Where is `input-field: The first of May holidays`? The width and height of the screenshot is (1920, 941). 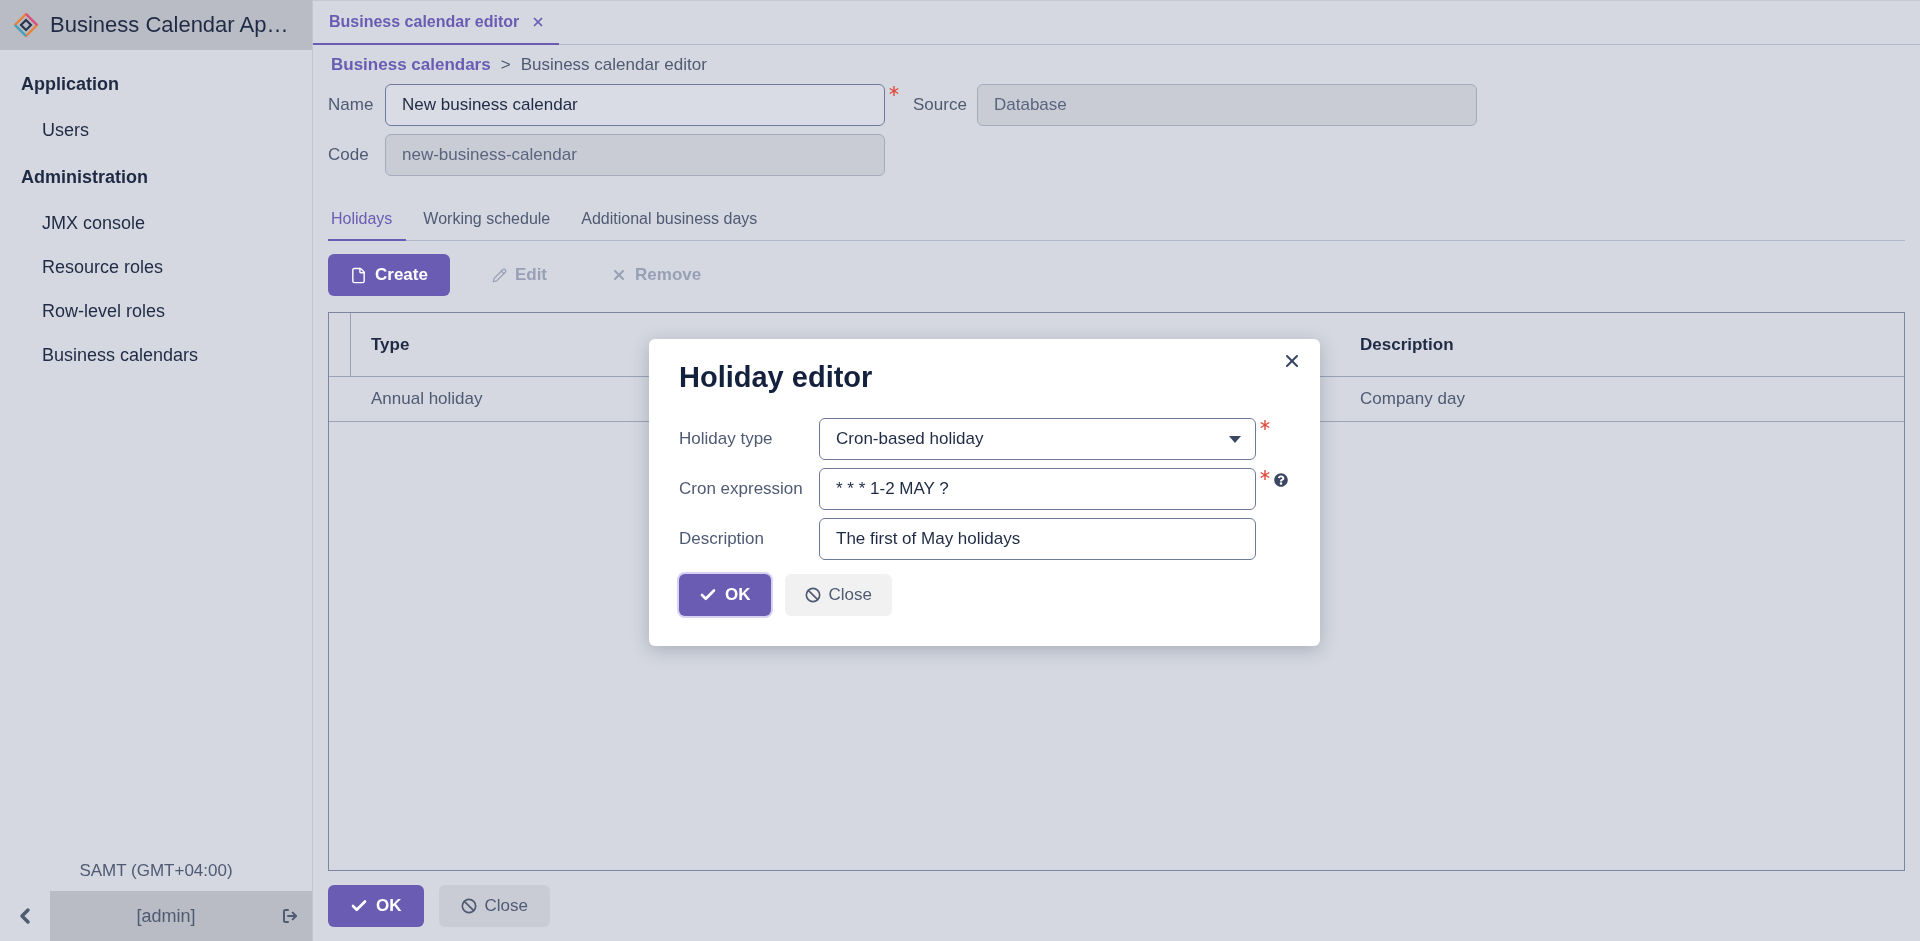
input-field: The first of May holidays is located at coordinates (1037, 539).